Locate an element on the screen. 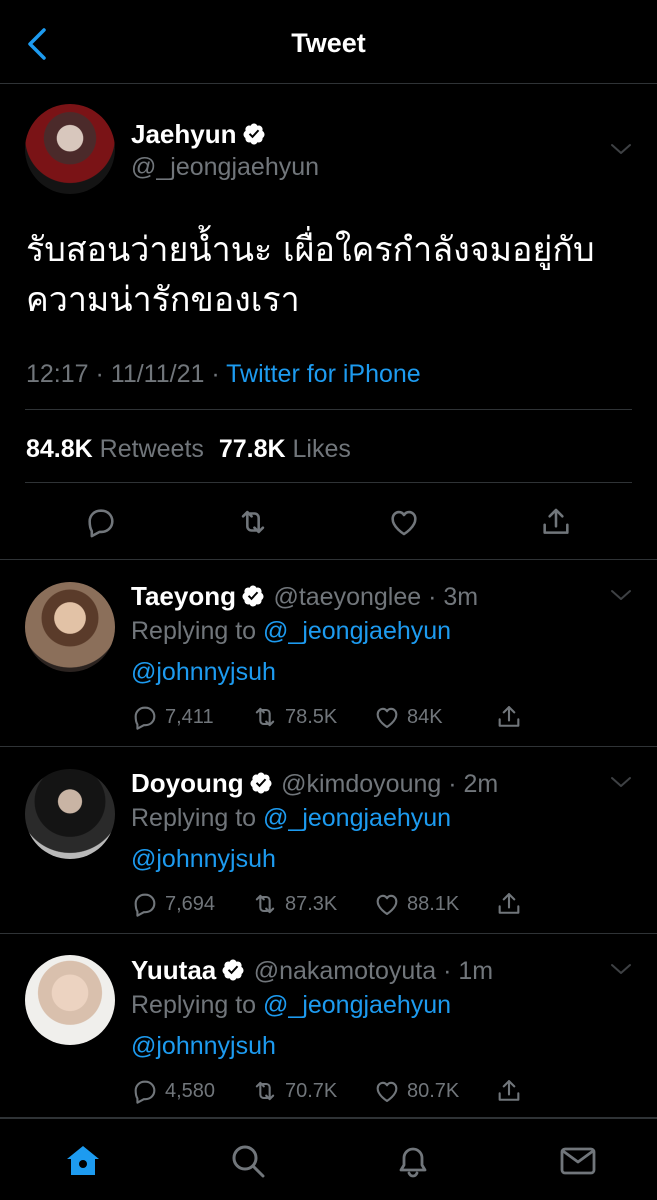 This screenshot has height=1200, width=657. author-name: Taeyong is located at coordinates (183, 596).